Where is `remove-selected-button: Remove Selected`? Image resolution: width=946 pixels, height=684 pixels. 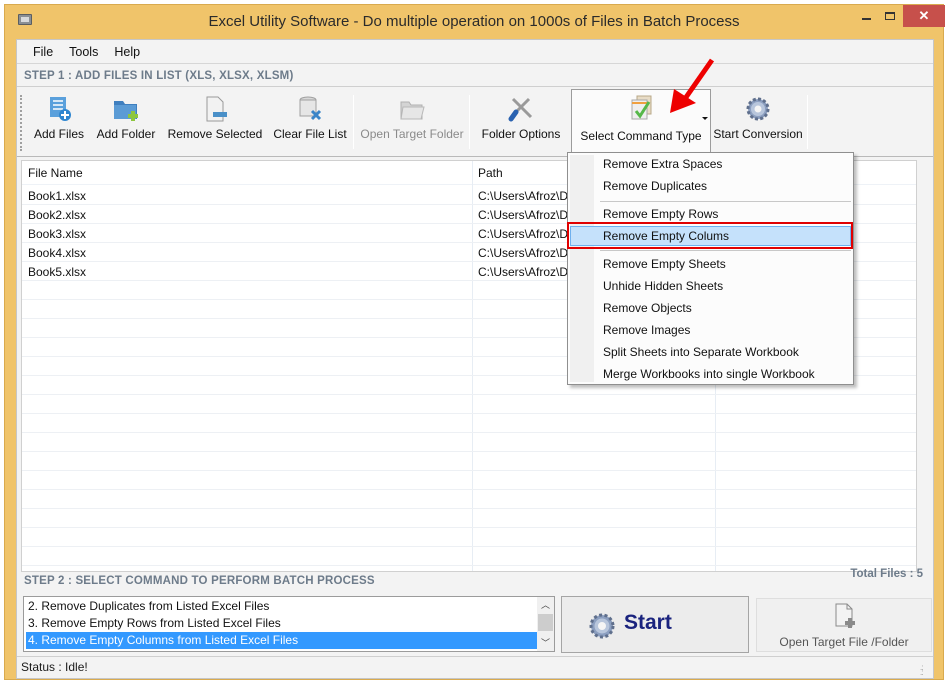 remove-selected-button: Remove Selected is located at coordinates (215, 122).